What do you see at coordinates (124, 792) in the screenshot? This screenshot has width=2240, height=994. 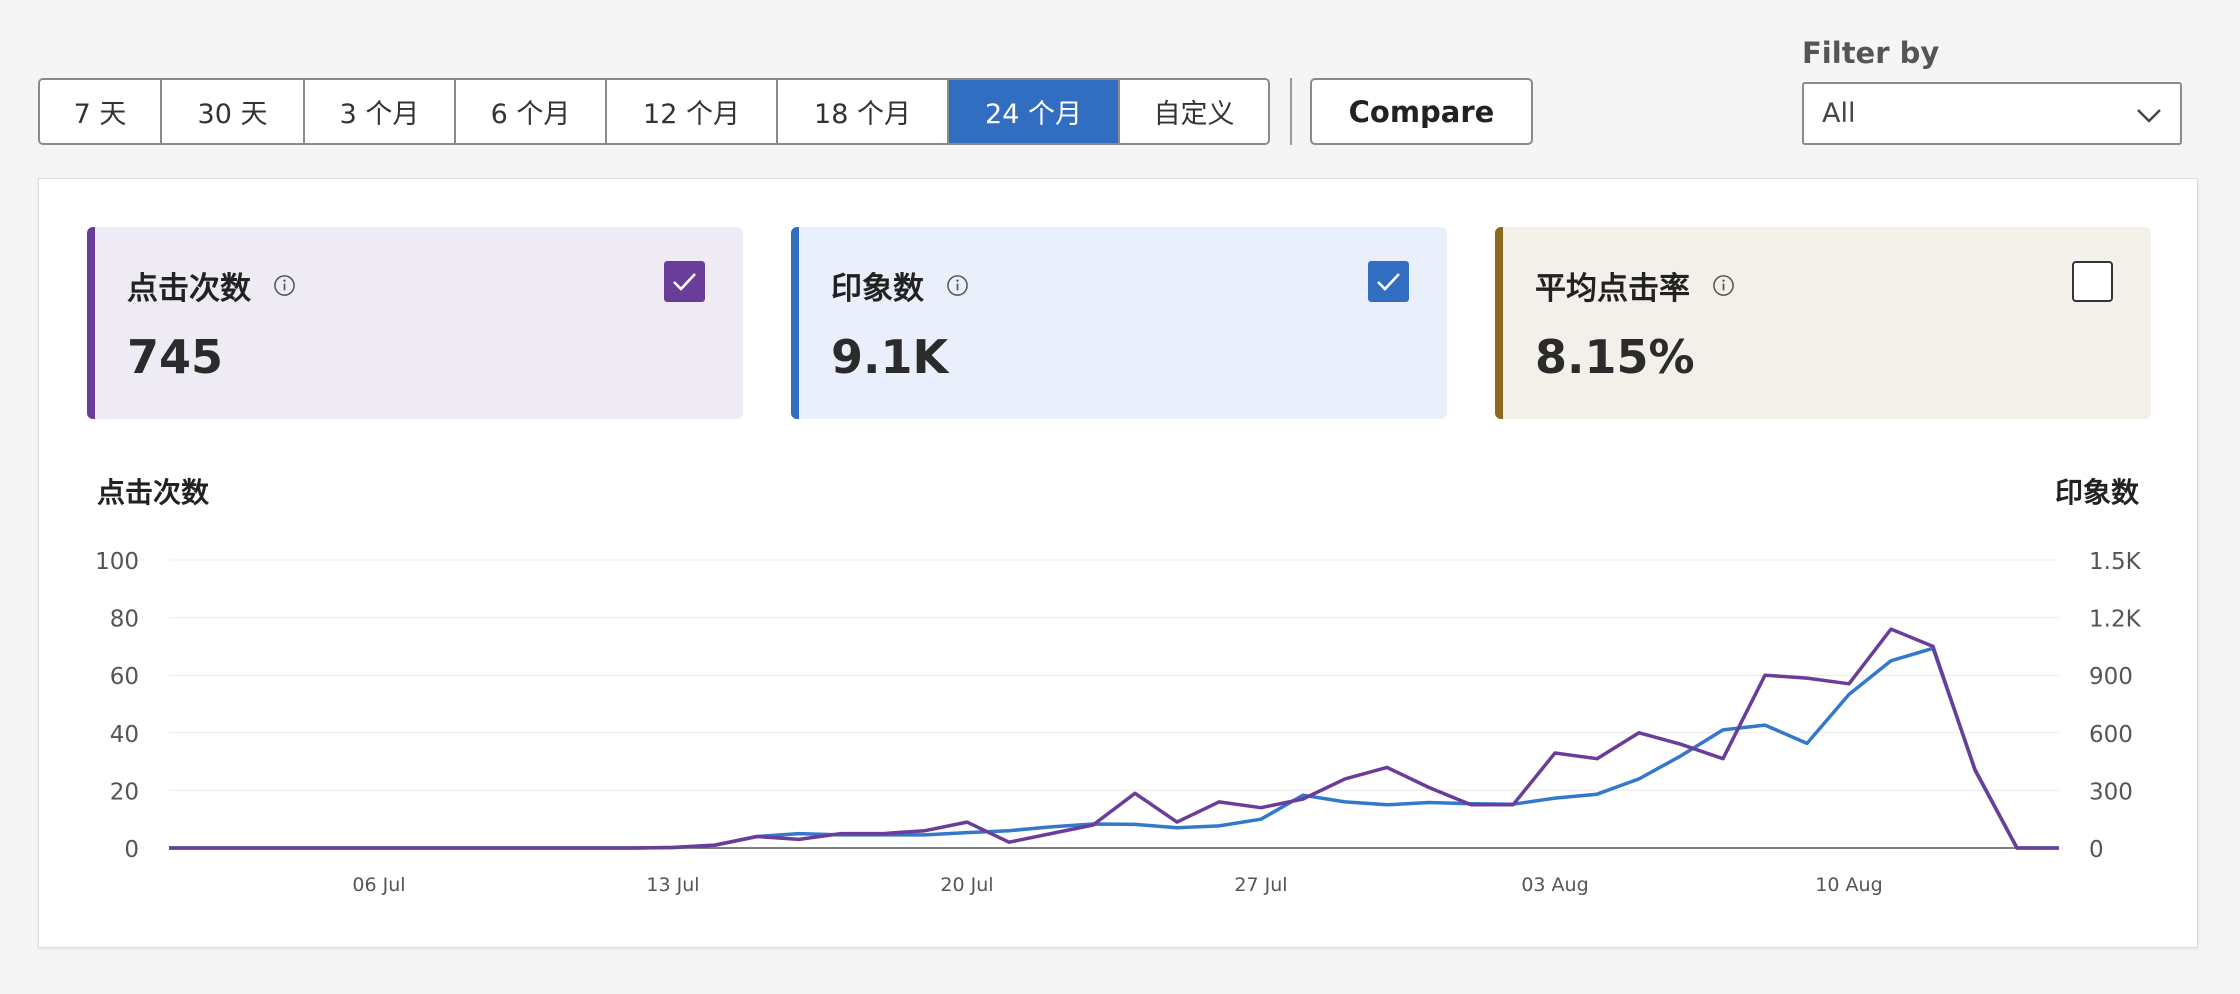 I see `y-left-tick-label: 20` at bounding box center [124, 792].